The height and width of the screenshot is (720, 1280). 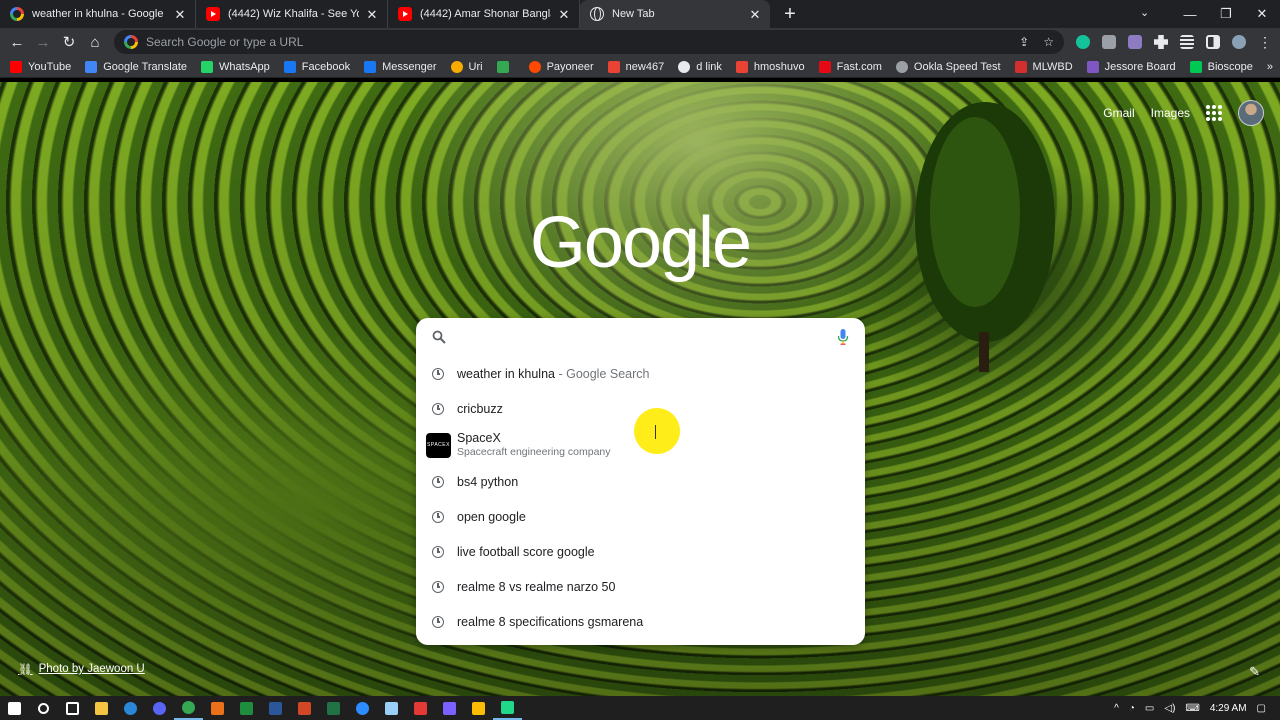 What do you see at coordinates (362, 708) in the screenshot?
I see `taskbar-zoom` at bounding box center [362, 708].